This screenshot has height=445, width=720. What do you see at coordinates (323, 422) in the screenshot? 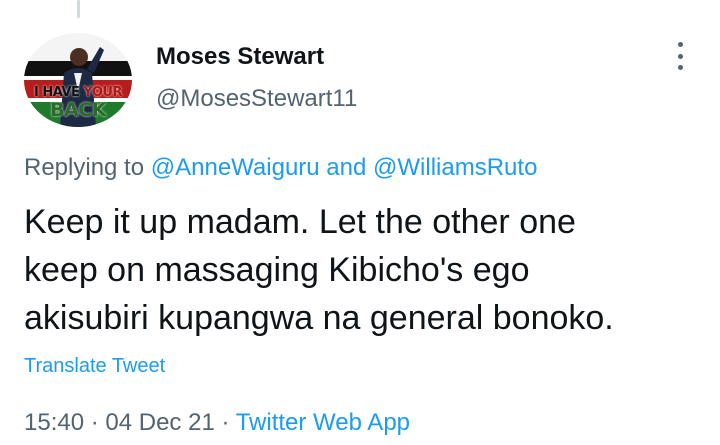
I see `tweet-source-link: Twitter Web App` at bounding box center [323, 422].